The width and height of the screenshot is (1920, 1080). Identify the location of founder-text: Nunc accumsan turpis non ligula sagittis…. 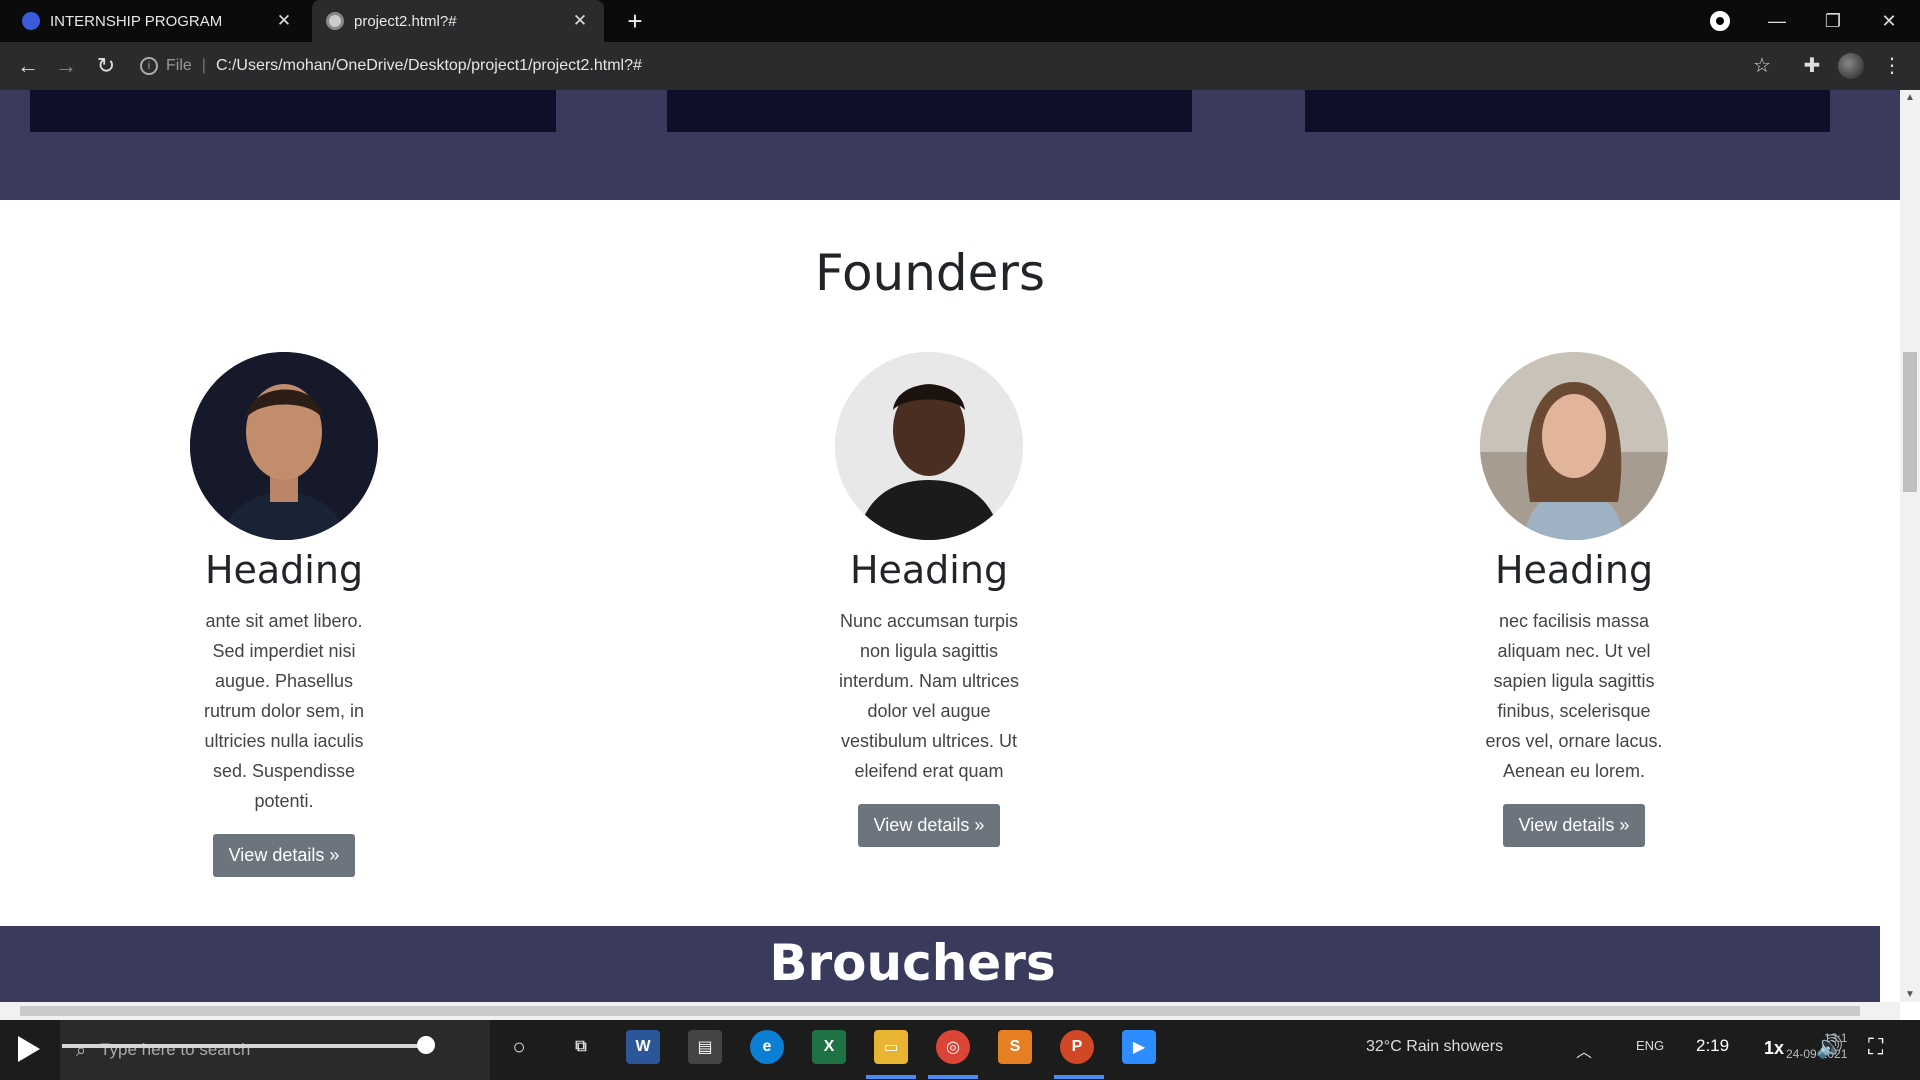
(929, 696).